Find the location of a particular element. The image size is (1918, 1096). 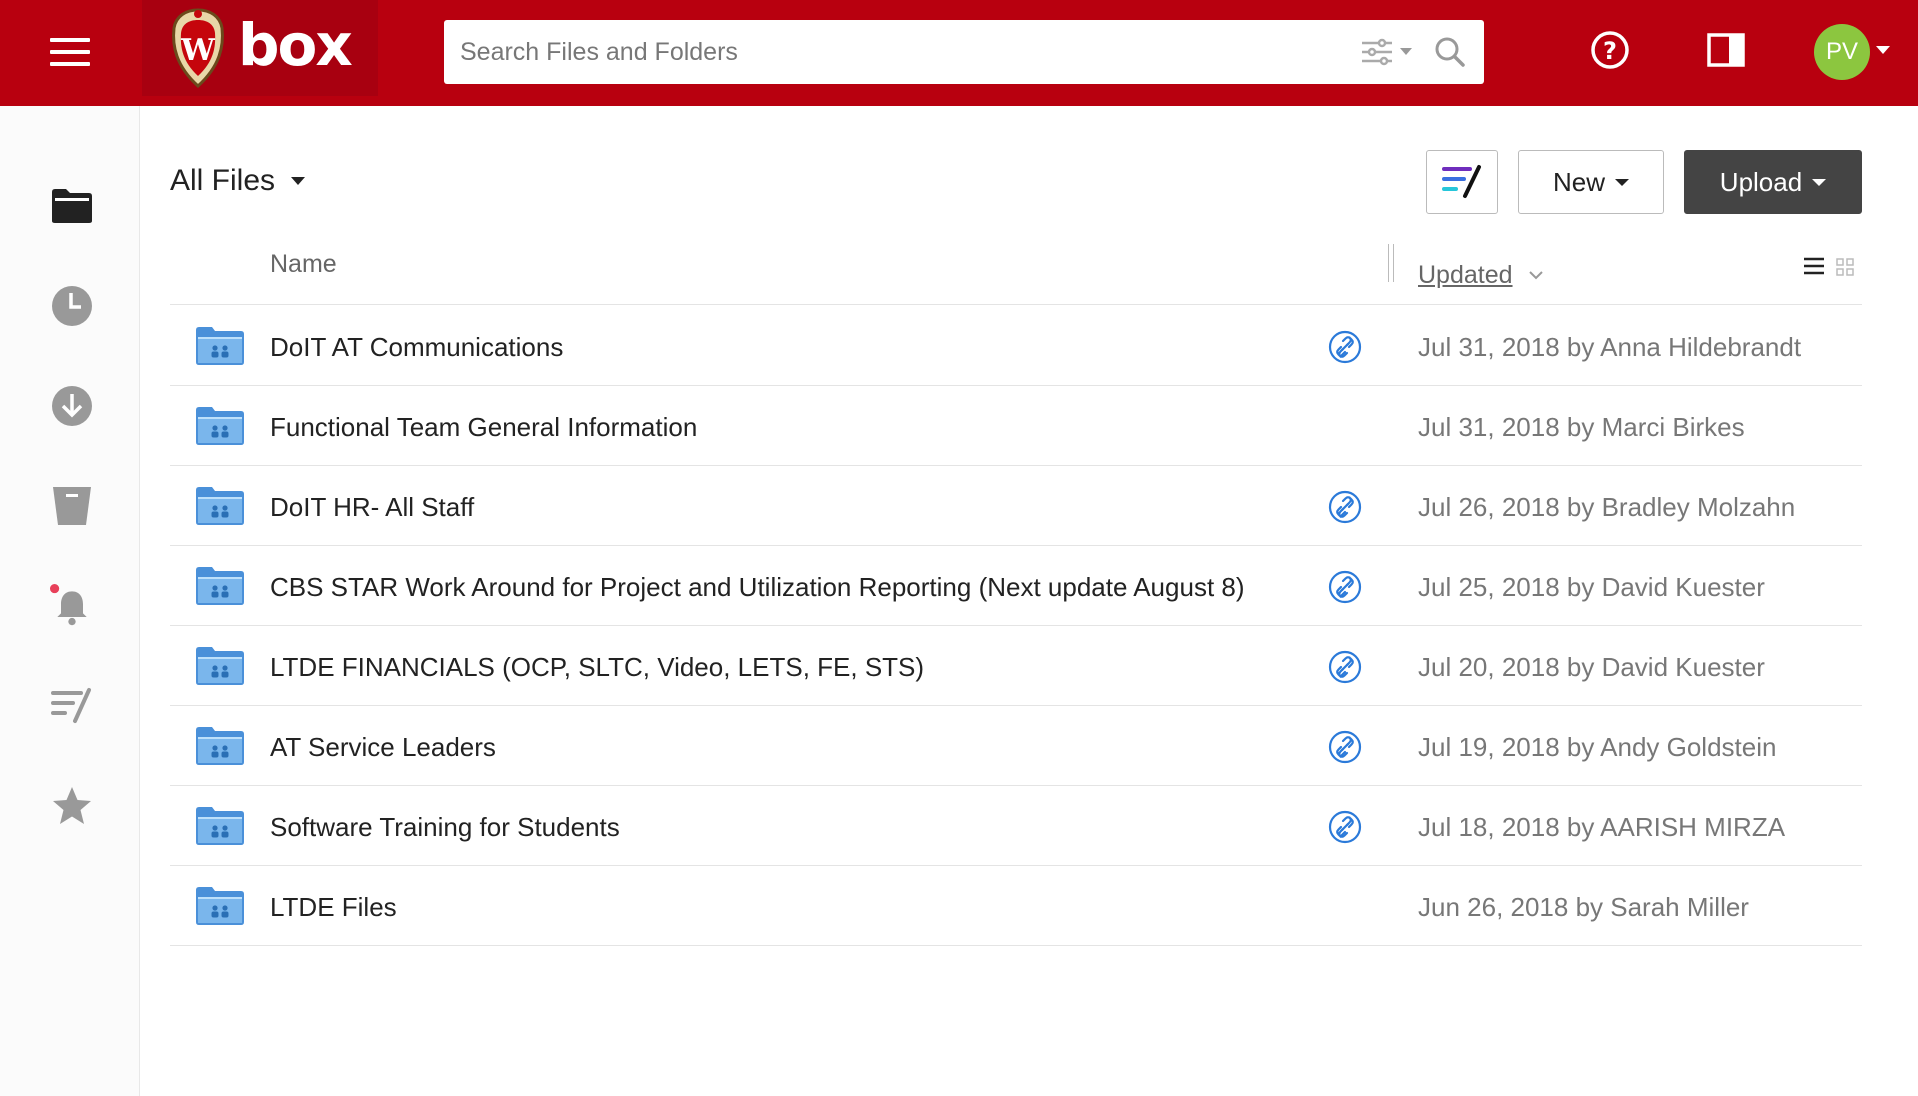

page-title: All Files is located at coordinates (238, 181).